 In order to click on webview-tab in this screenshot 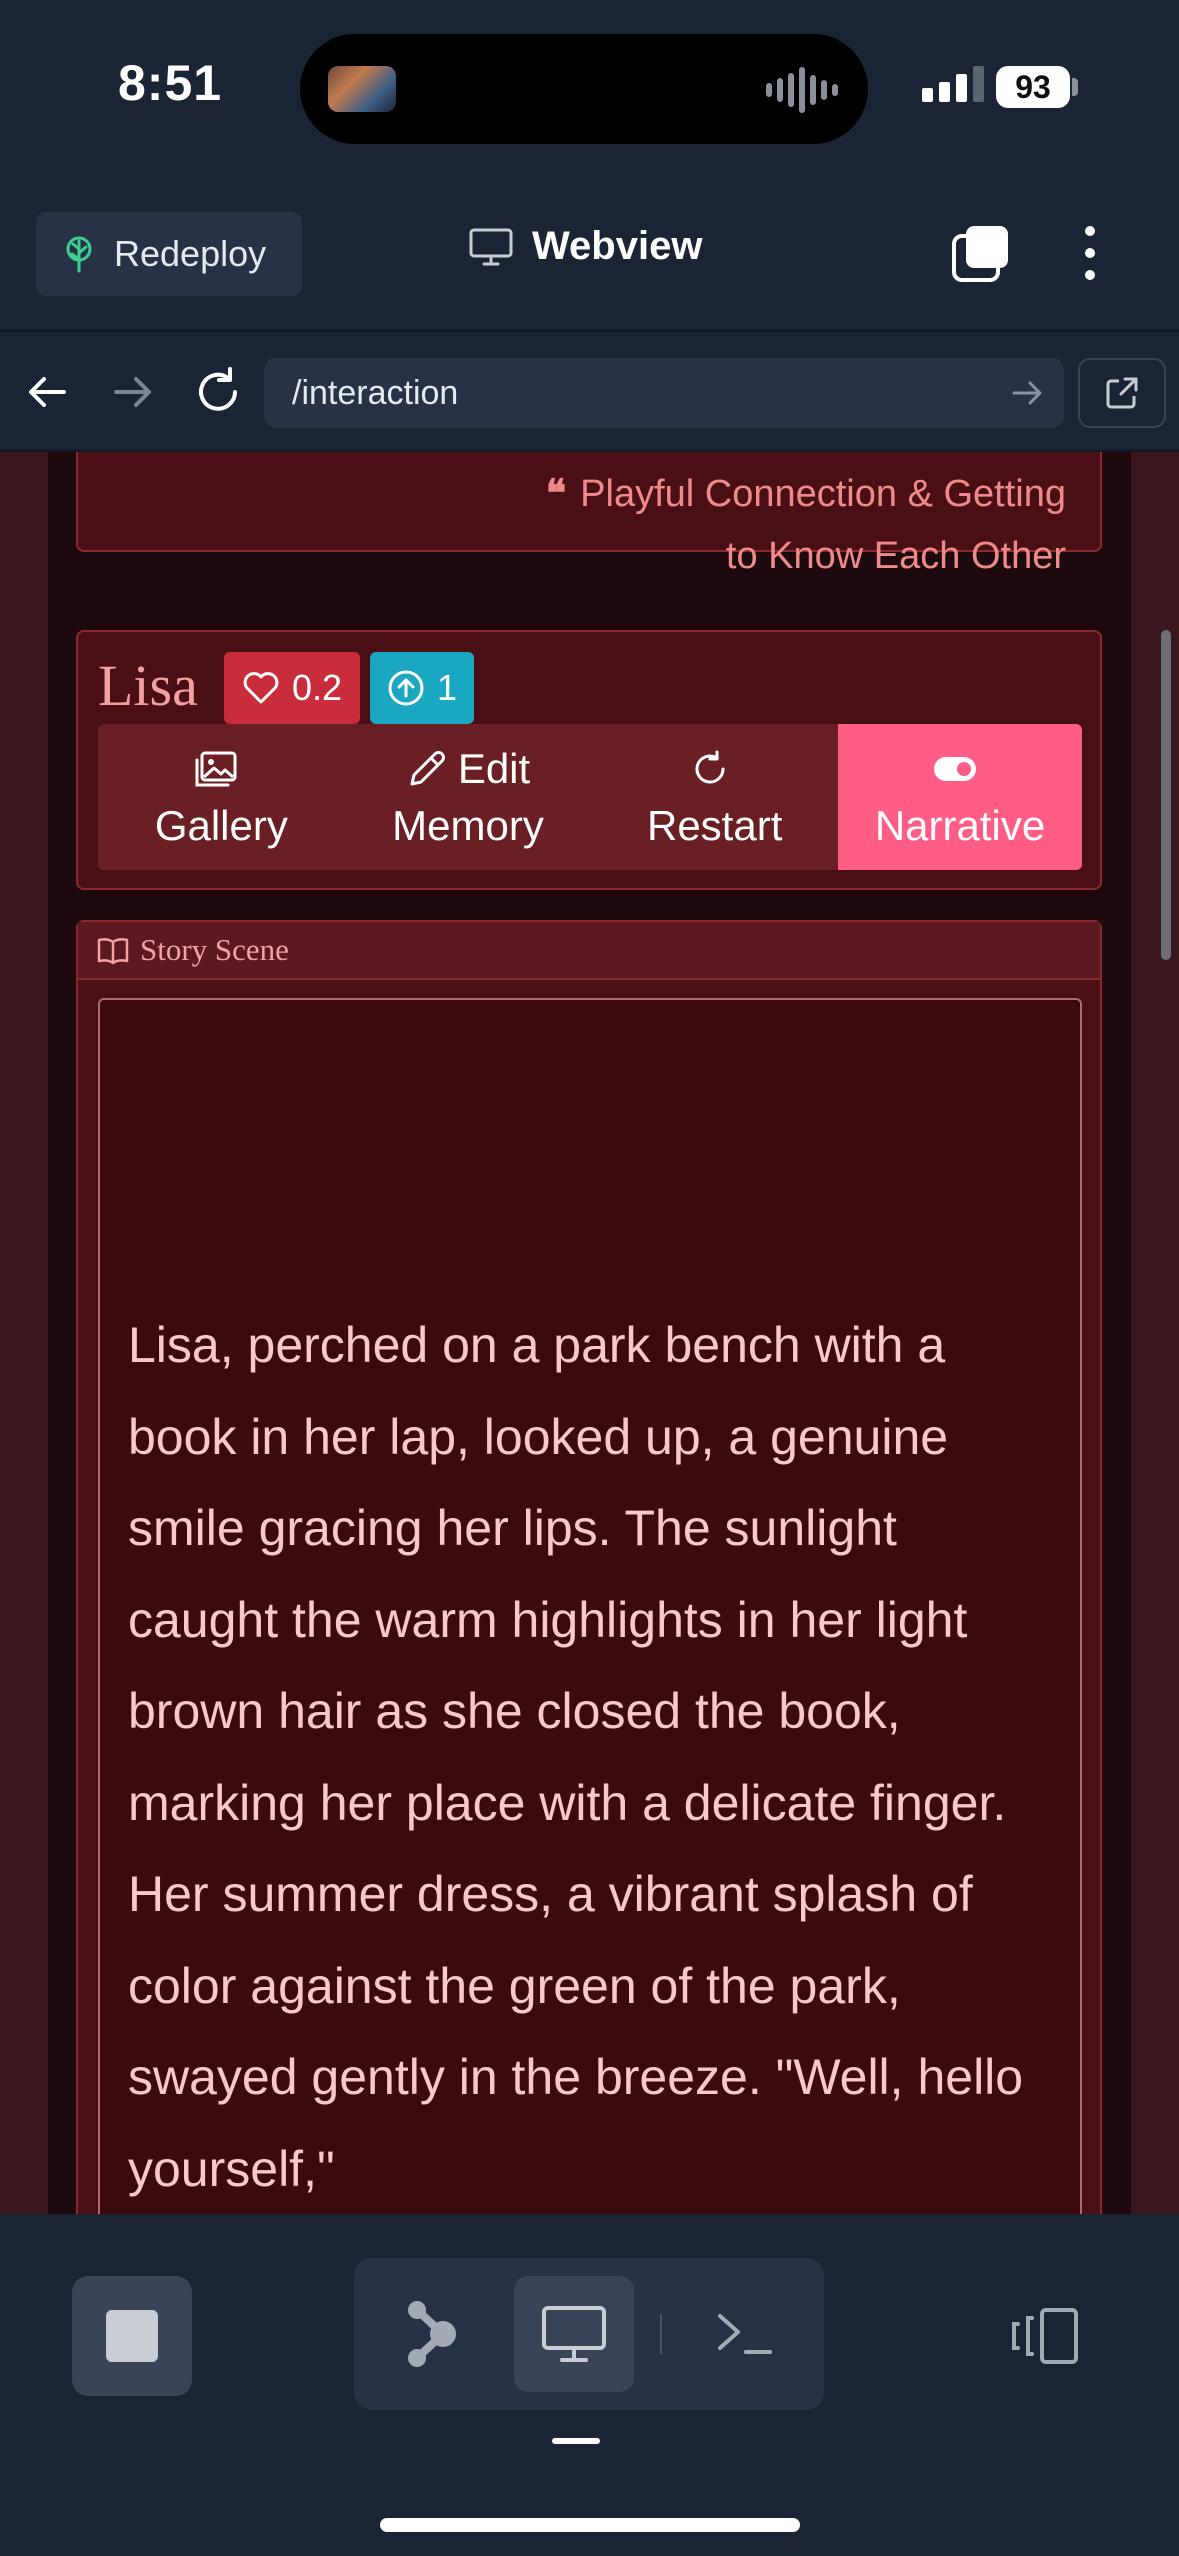, I will do `click(574, 2334)`.